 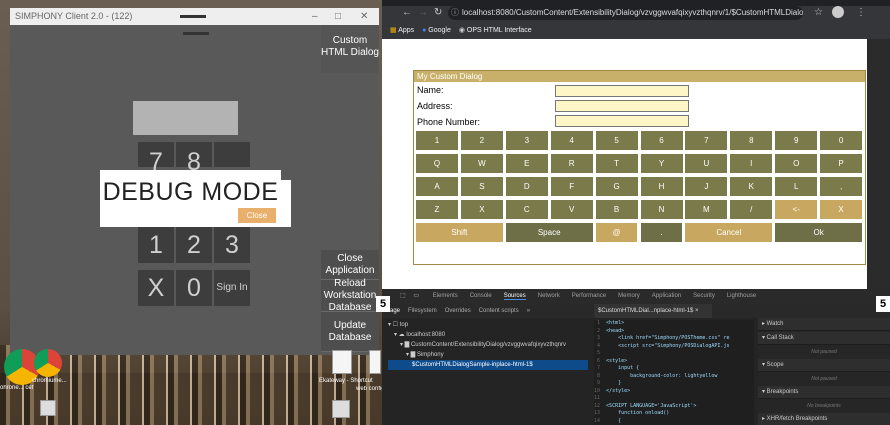 What do you see at coordinates (616, 163) in the screenshot?
I see `keyboard-key: T` at bounding box center [616, 163].